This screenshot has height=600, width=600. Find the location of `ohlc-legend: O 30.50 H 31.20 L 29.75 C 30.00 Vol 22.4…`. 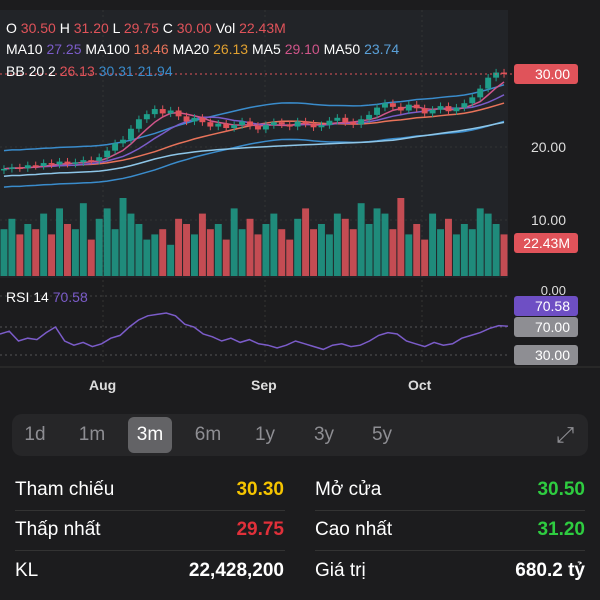

ohlc-legend: O 30.50 H 31.20 L 29.75 C 30.00 Vol 22.4… is located at coordinates (146, 28).